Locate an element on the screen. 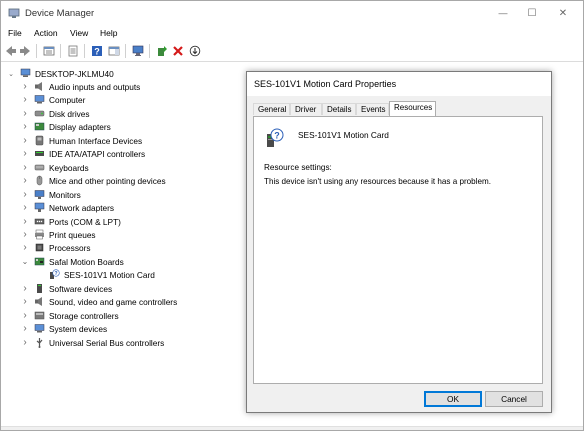 This screenshot has height=431, width=584. menu-help: Help is located at coordinates (108, 33).